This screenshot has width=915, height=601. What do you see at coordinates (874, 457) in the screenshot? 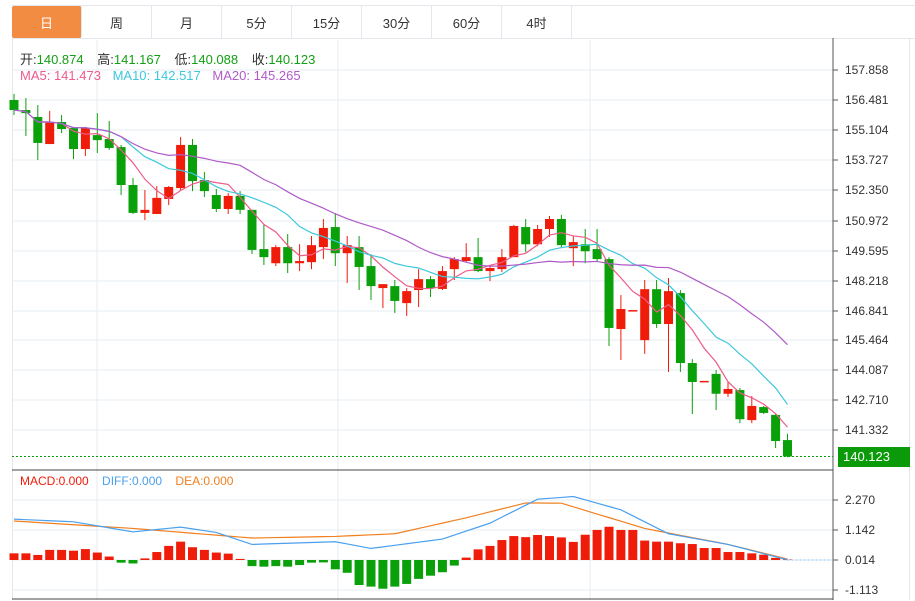
I see `current-price-tag: 140.123` at bounding box center [874, 457].